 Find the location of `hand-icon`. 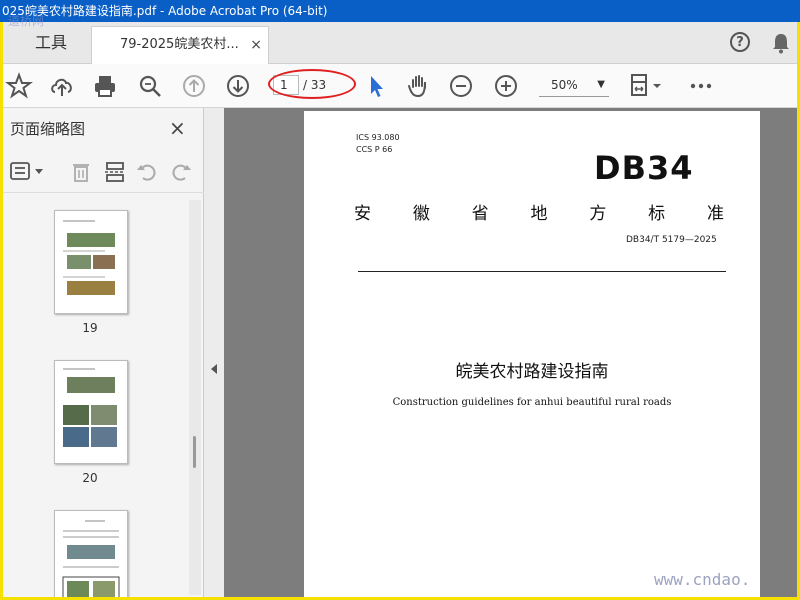

hand-icon is located at coordinates (419, 86).